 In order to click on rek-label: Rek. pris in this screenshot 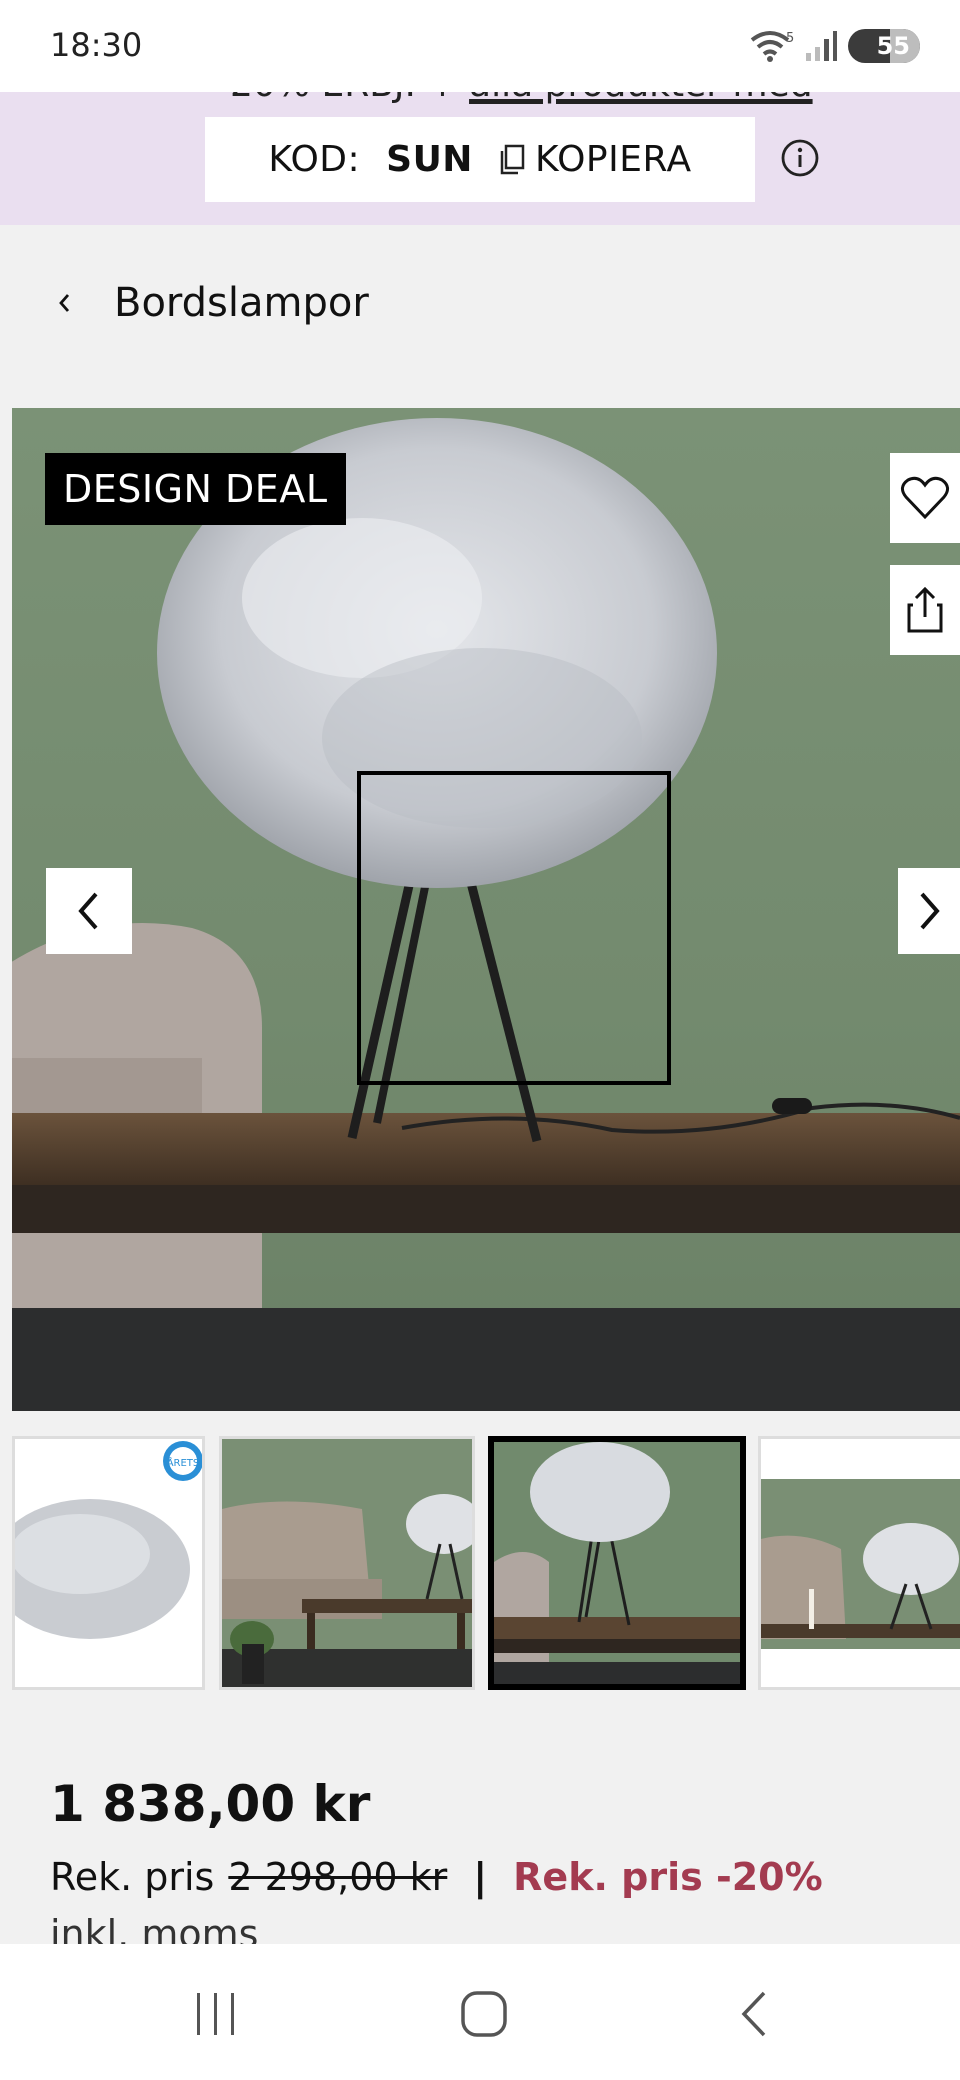, I will do `click(132, 1877)`.